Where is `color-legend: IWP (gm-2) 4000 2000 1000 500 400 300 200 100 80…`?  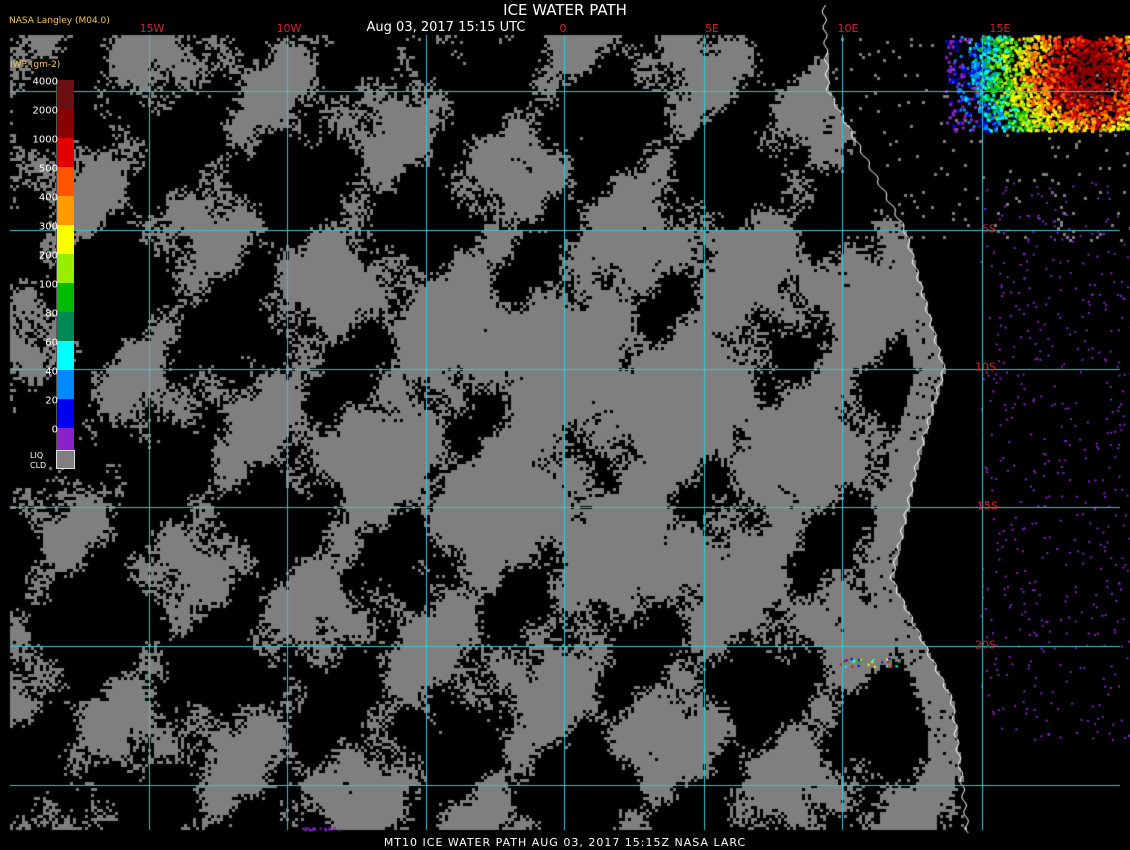
color-legend: IWP (gm-2) 4000 2000 1000 500 400 300 200 100 80… is located at coordinates (43, 265).